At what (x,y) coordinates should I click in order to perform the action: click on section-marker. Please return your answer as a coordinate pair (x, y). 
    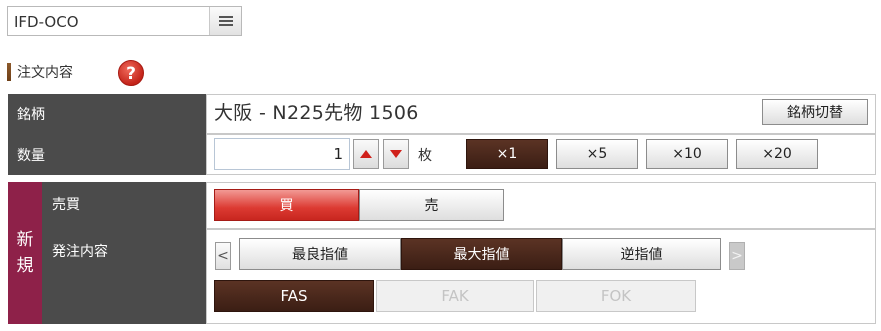
    Looking at the image, I should click on (9, 72).